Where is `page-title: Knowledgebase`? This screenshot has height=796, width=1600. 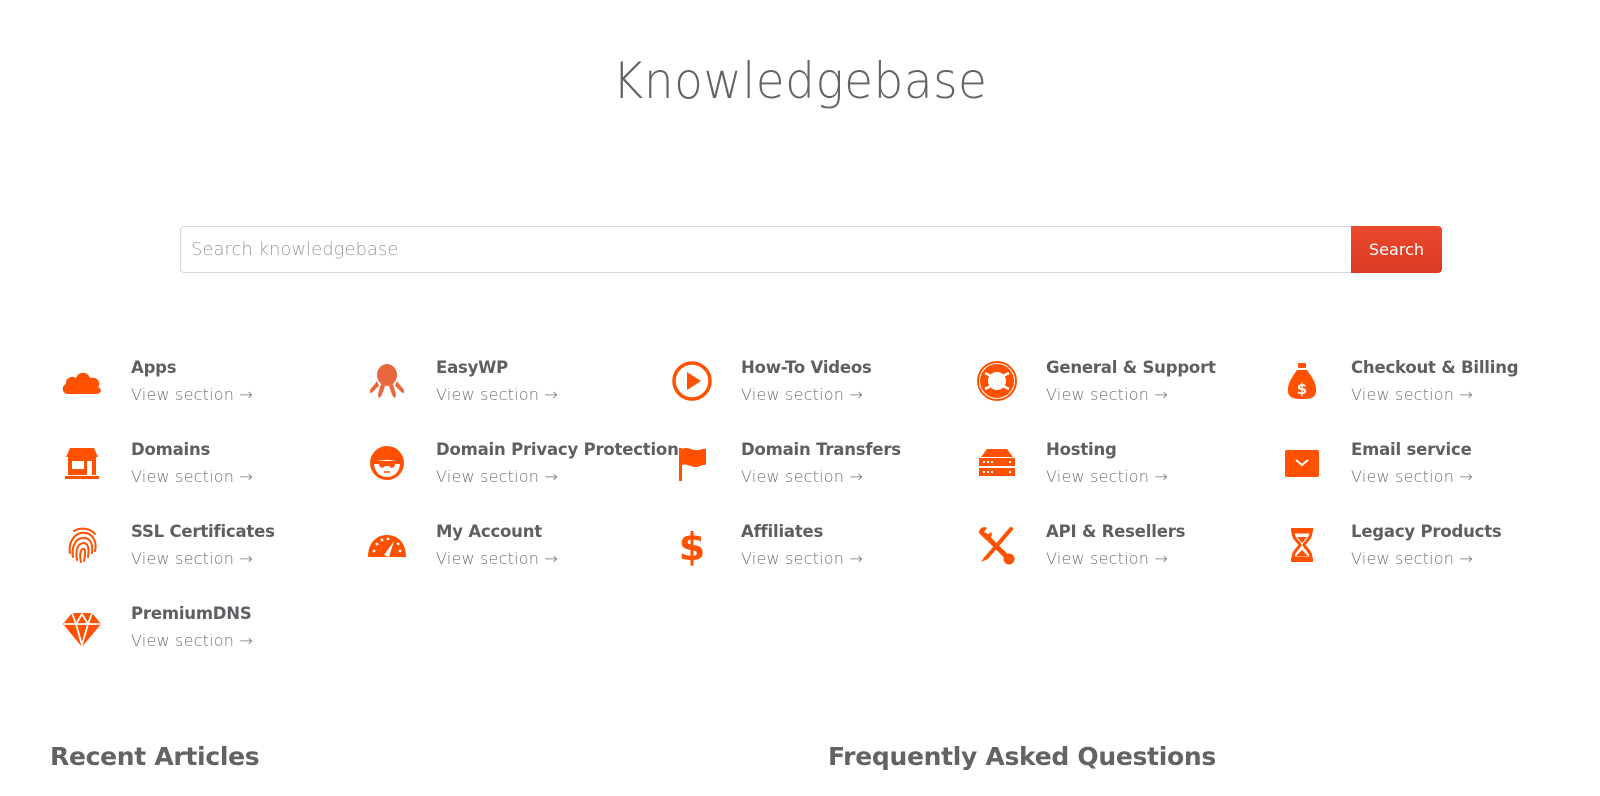
page-title: Knowledgebase is located at coordinates (800, 81).